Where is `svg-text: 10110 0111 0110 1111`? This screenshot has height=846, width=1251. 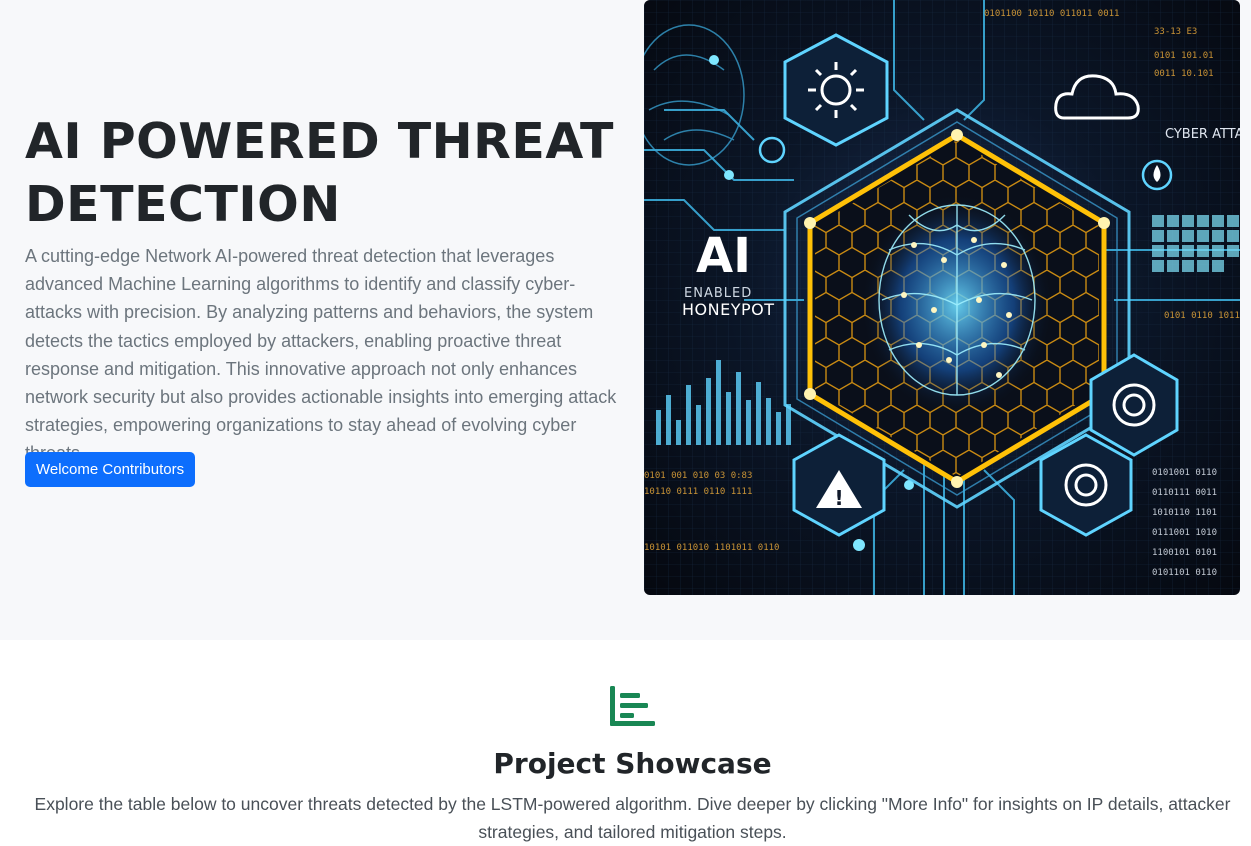
svg-text: 10110 0111 0110 1111 is located at coordinates (698, 492).